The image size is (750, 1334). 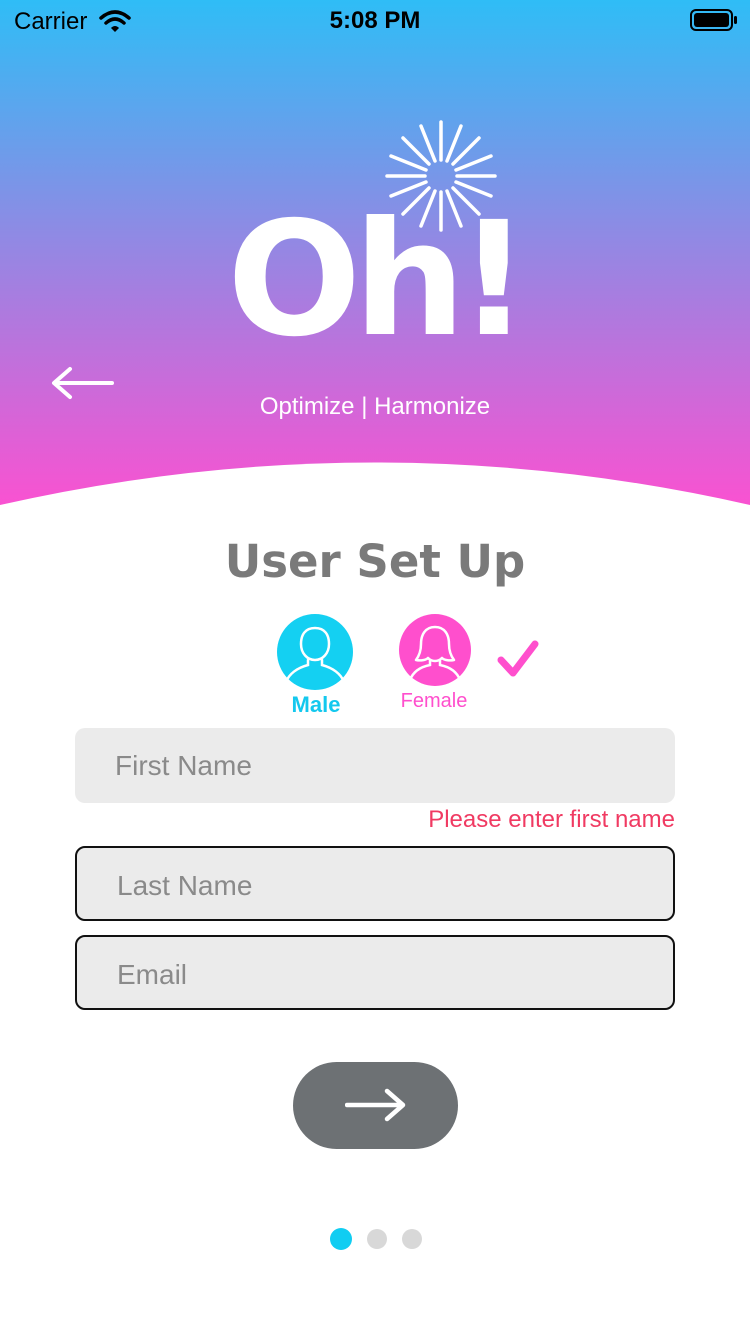 What do you see at coordinates (713, 20) in the screenshot?
I see `battery-icon` at bounding box center [713, 20].